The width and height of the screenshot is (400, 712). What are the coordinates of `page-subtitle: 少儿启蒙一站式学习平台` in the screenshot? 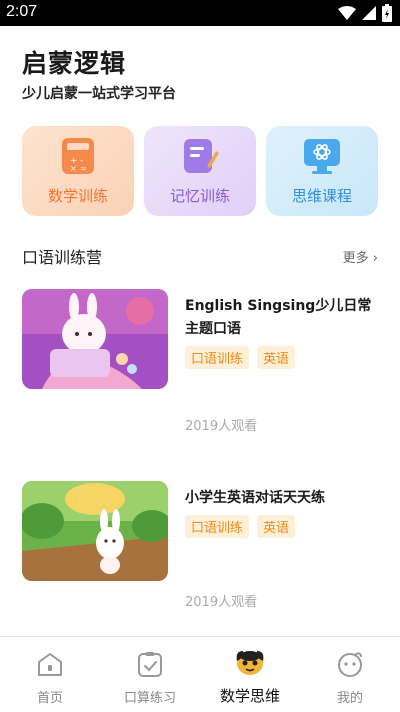 It's located at (99, 94).